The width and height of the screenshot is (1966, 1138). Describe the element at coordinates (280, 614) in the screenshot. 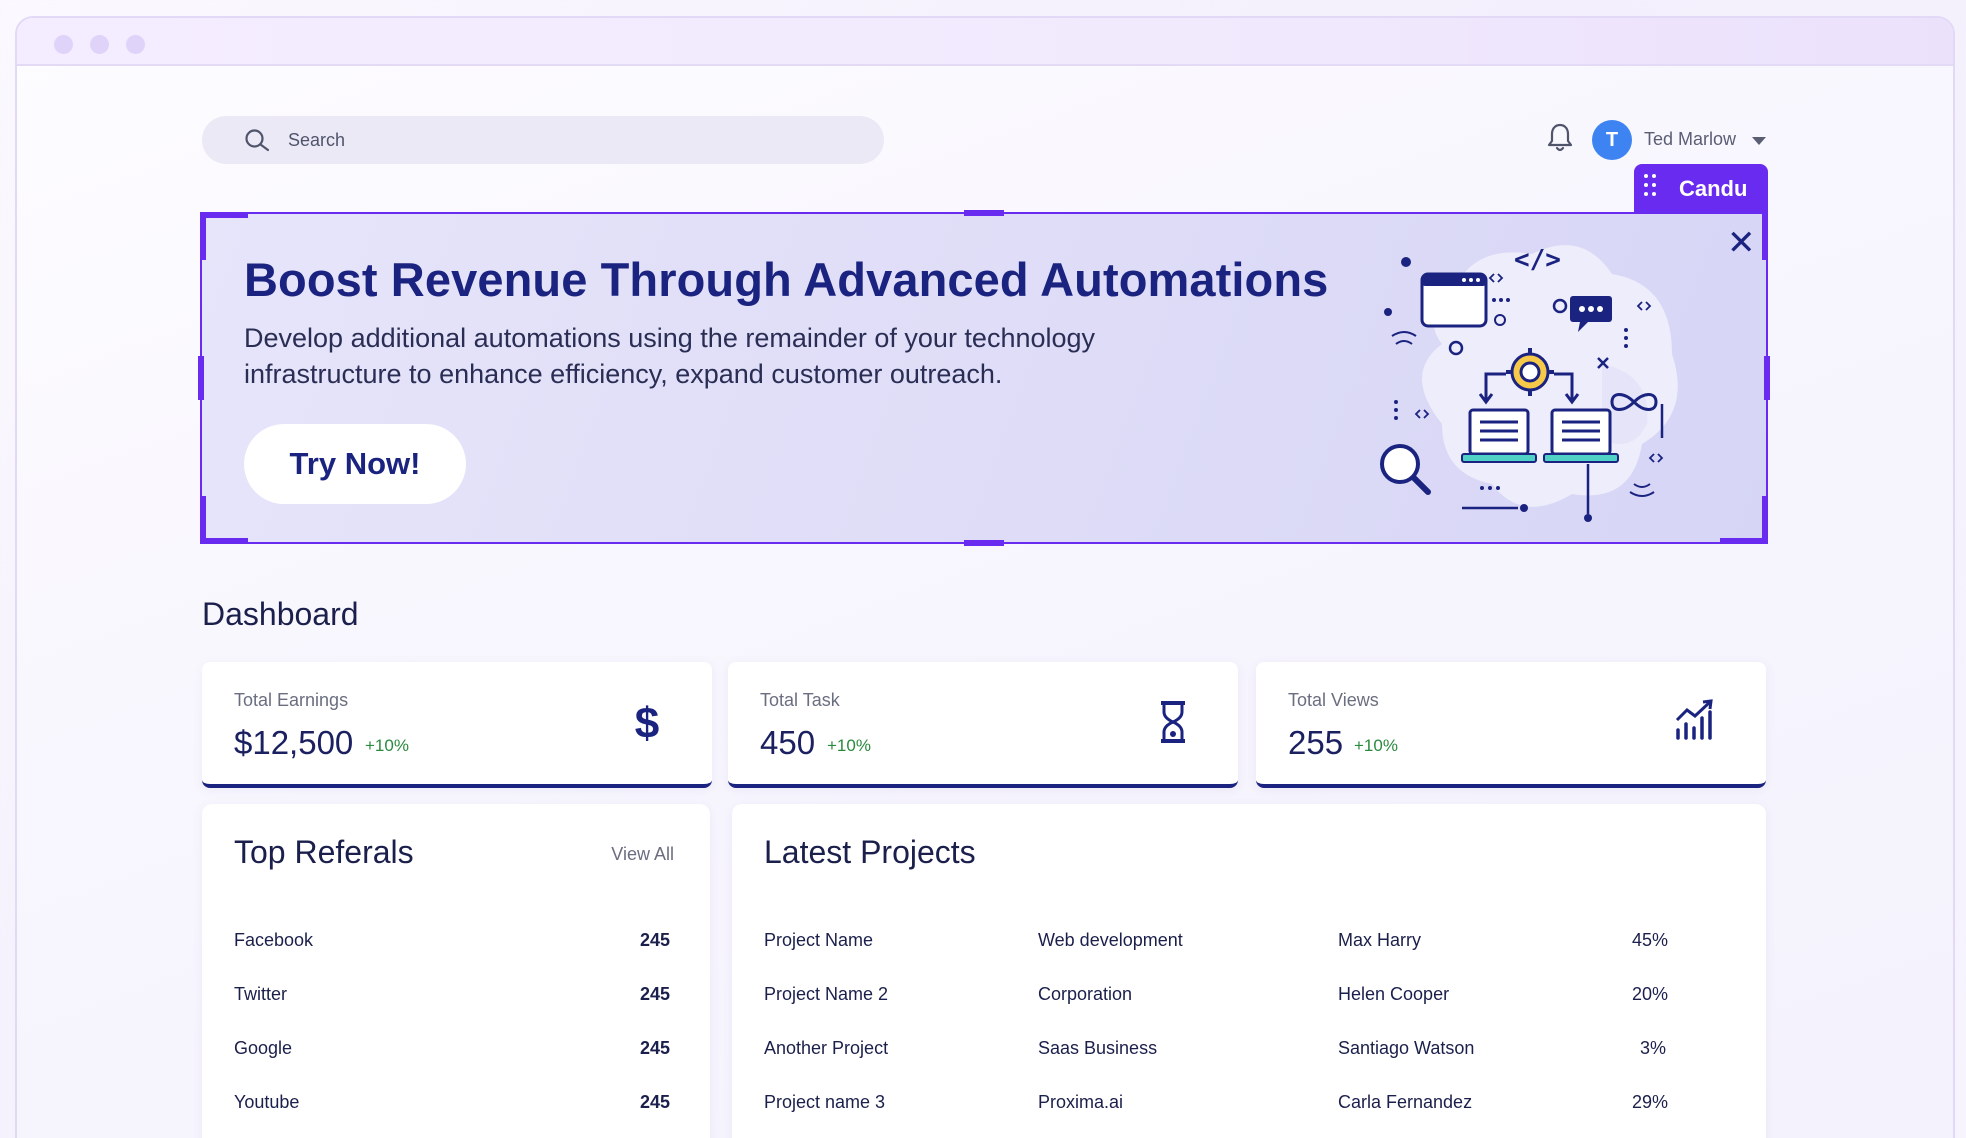

I see `page-title: Dashboard` at that location.